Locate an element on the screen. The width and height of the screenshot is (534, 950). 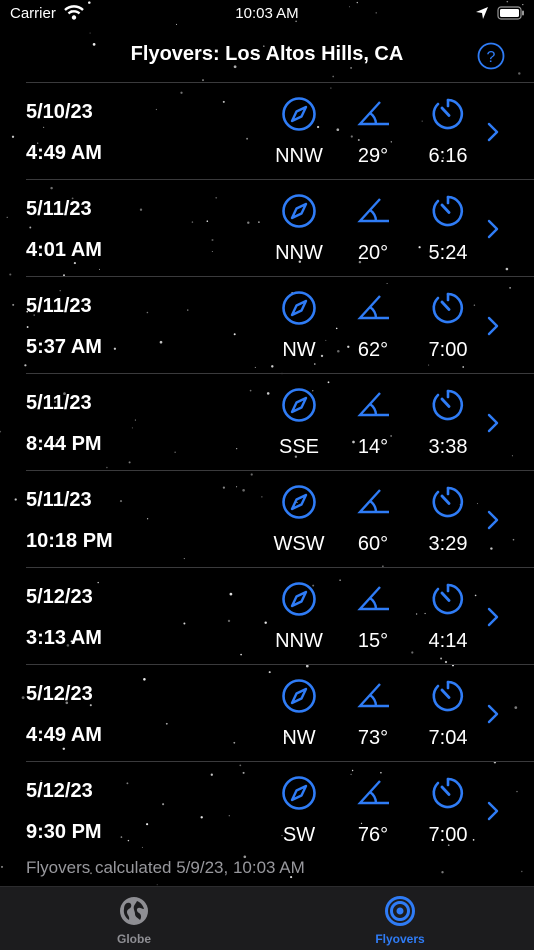
duration-column: 3:29 is located at coordinates (448, 513).